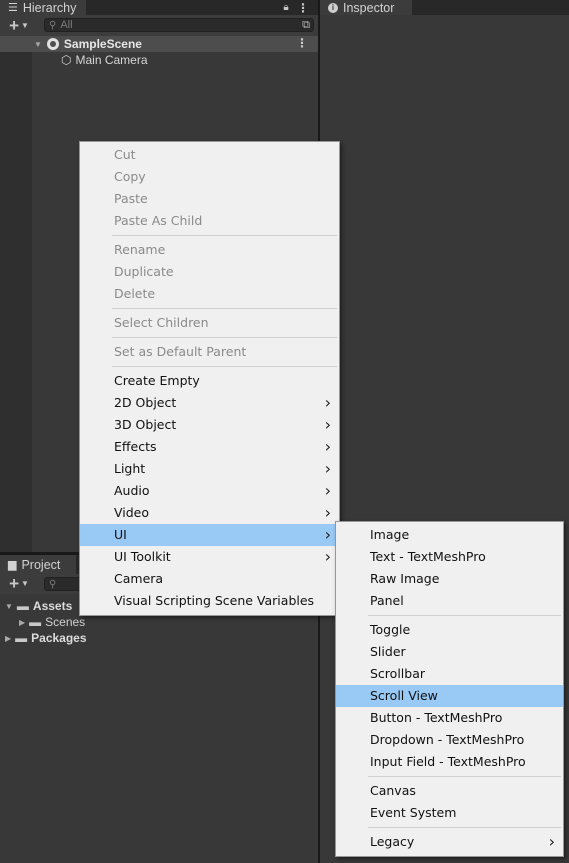 The image size is (569, 863). Describe the element at coordinates (102, 44) in the screenshot. I see `scene-name: SampleScene` at that location.